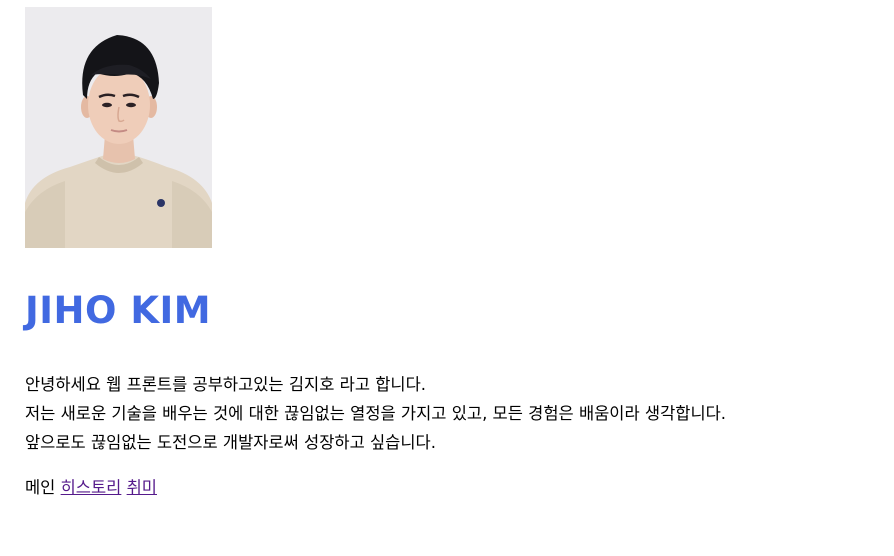 The image size is (894, 556). I want to click on profile-photo, so click(118, 127).